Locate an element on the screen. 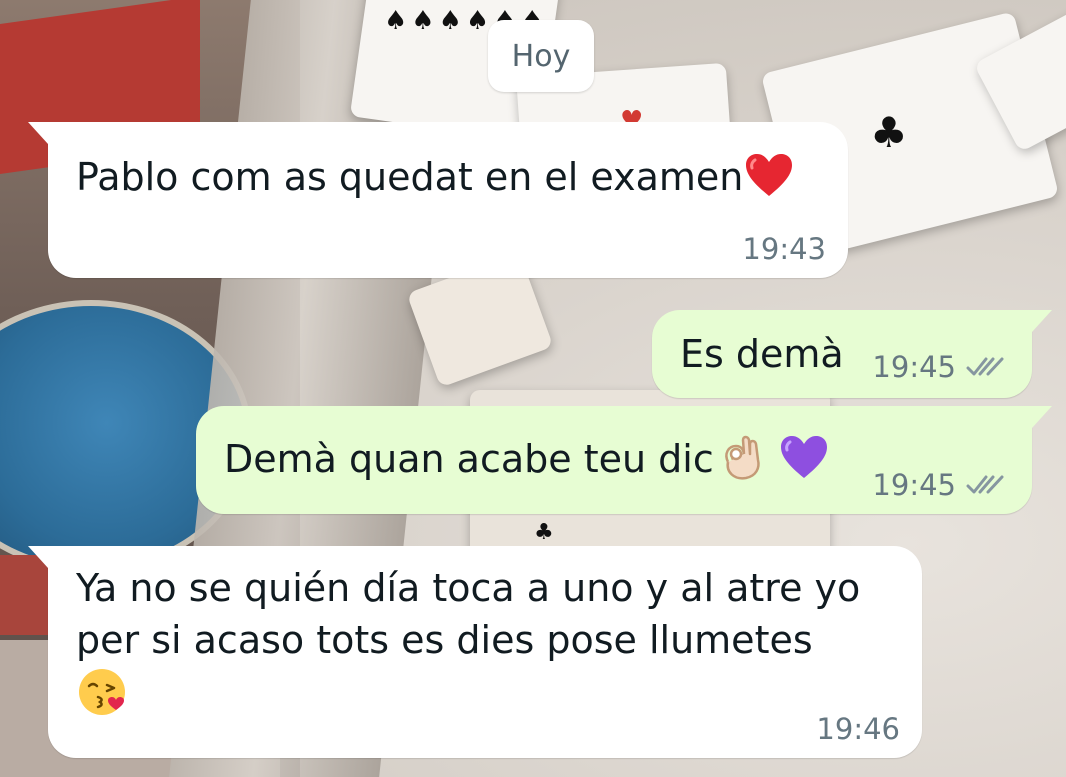  message-time: 19:46 is located at coordinates (858, 729).